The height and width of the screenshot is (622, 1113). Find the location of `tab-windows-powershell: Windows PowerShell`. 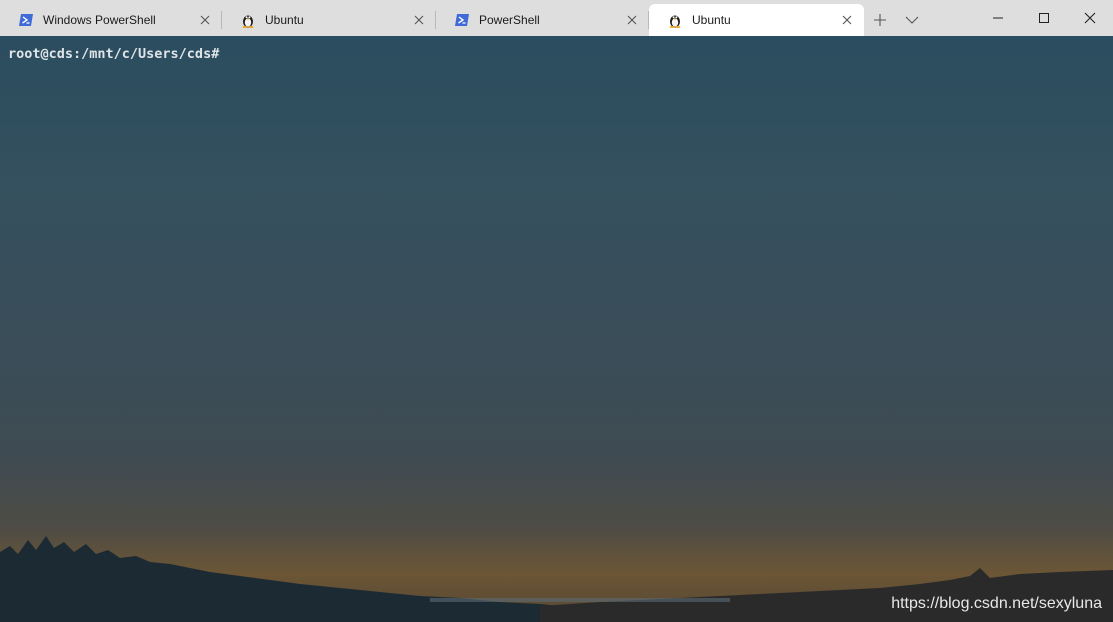

tab-windows-powershell: Windows PowerShell is located at coordinates (111, 20).